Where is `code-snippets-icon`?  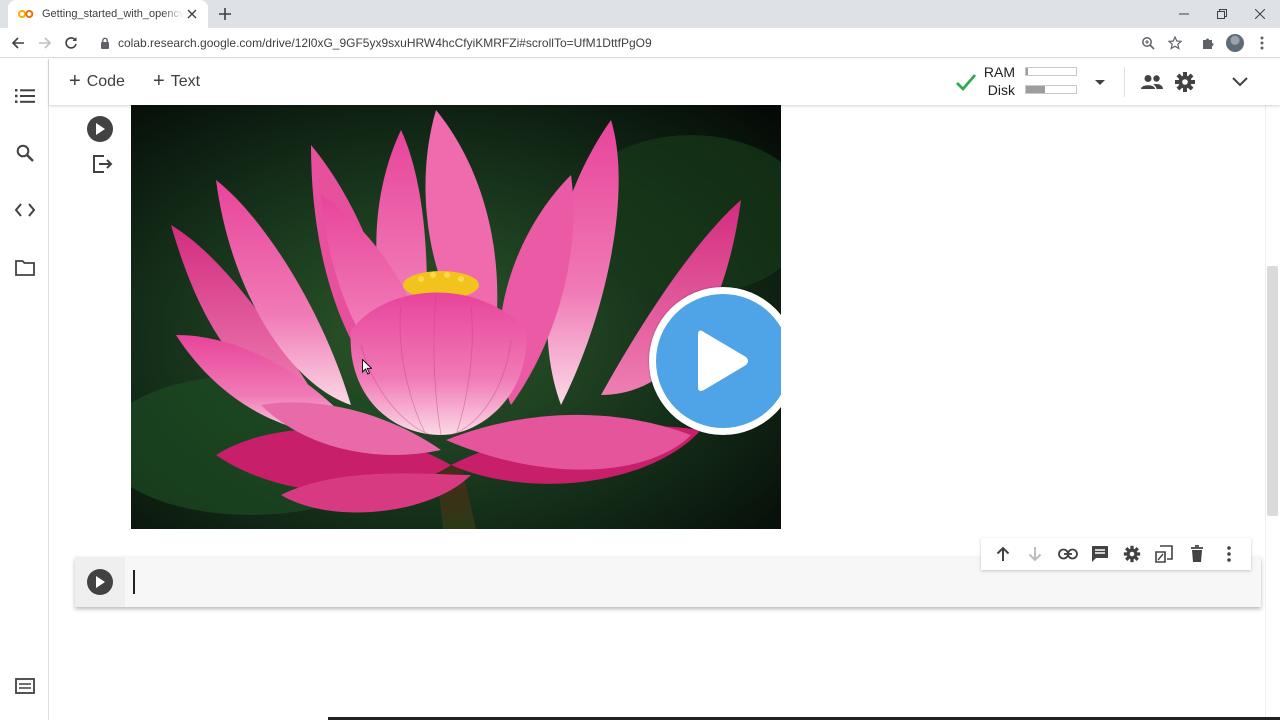 code-snippets-icon is located at coordinates (25, 210).